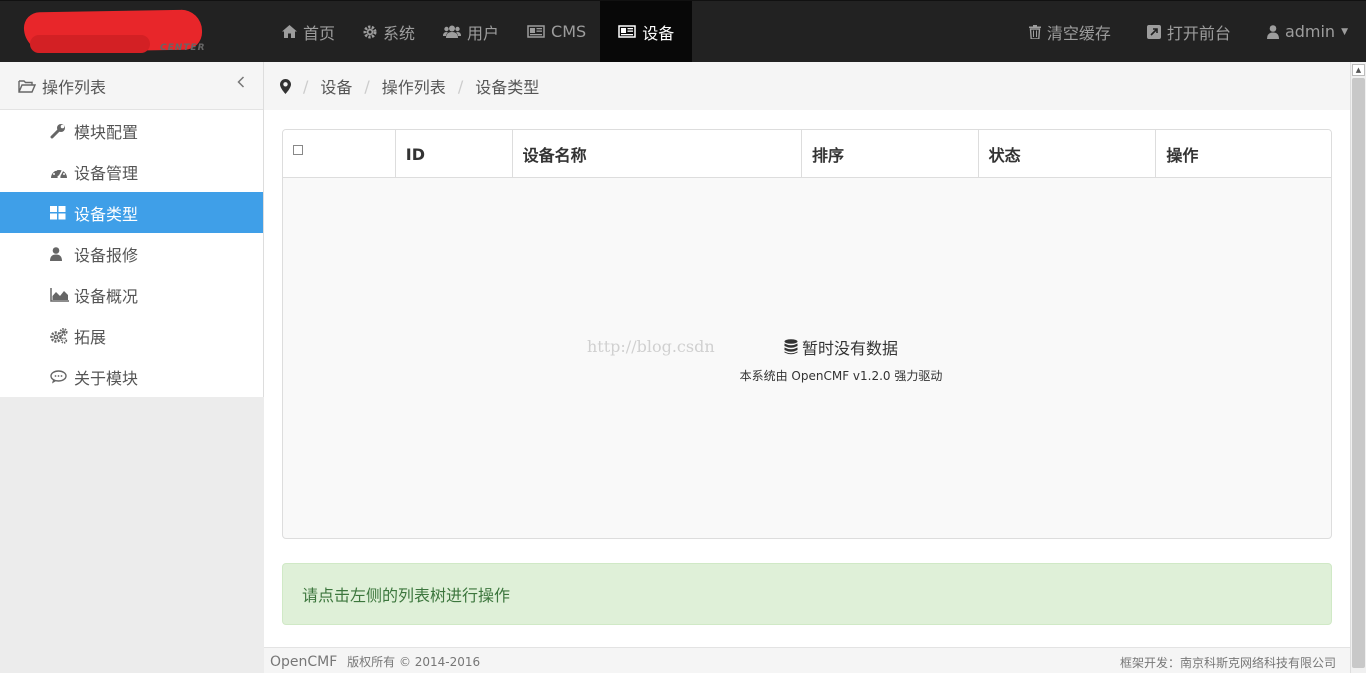  I want to click on select-all-cell, so click(339, 154).